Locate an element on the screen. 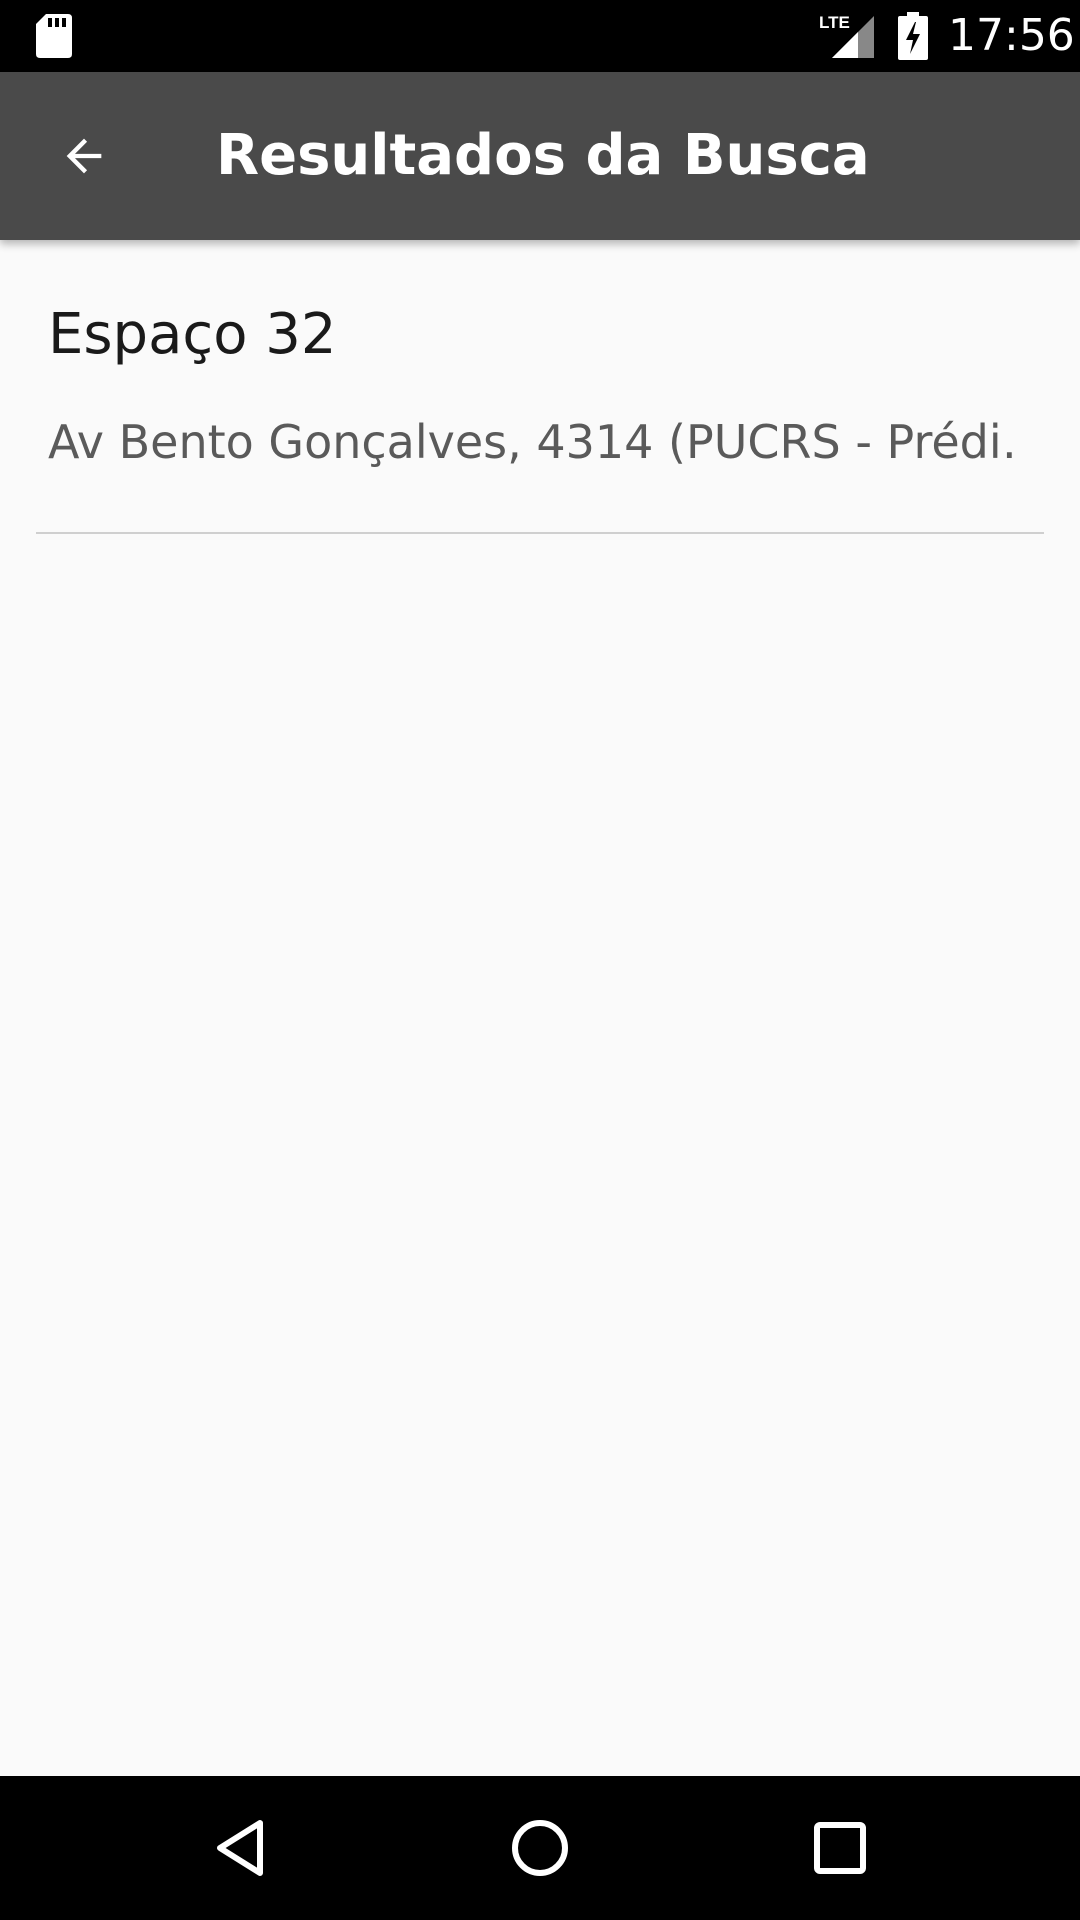  nav-home-icon is located at coordinates (540, 1848).